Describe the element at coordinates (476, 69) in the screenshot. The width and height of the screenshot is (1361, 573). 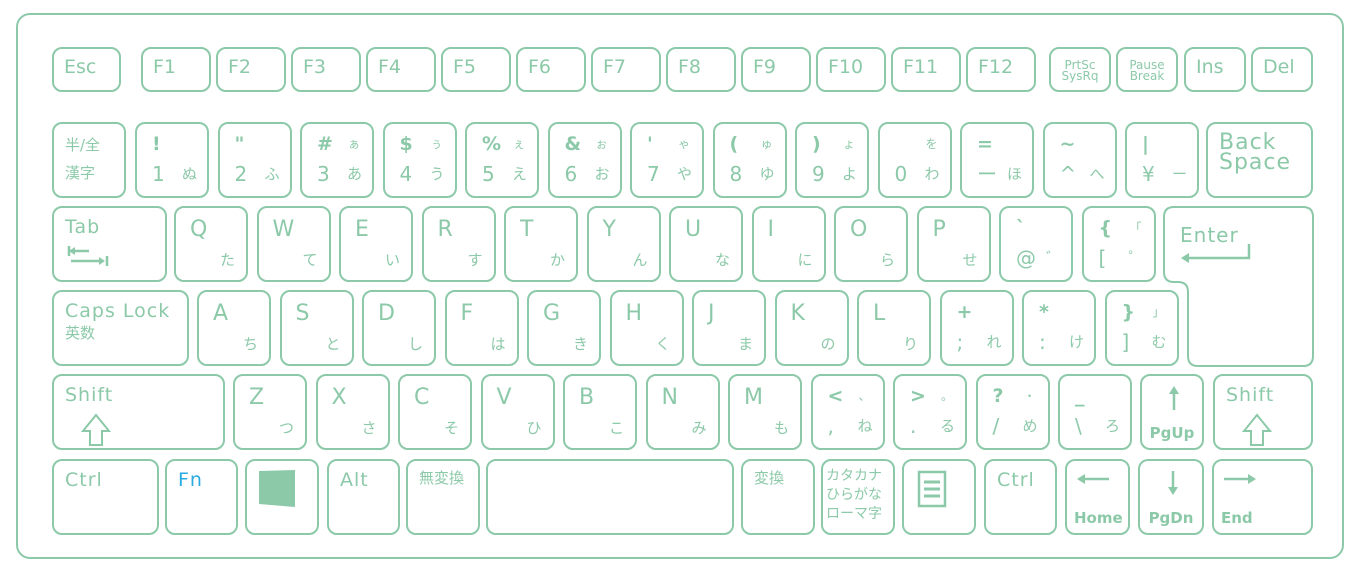
I see `key-f5: F5` at that location.